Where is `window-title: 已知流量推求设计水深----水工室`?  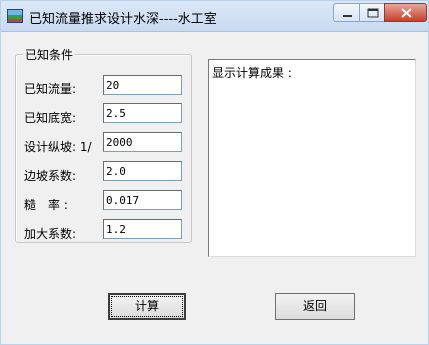
window-title: 已知流量推求设计水深----水工室 is located at coordinates (123, 19).